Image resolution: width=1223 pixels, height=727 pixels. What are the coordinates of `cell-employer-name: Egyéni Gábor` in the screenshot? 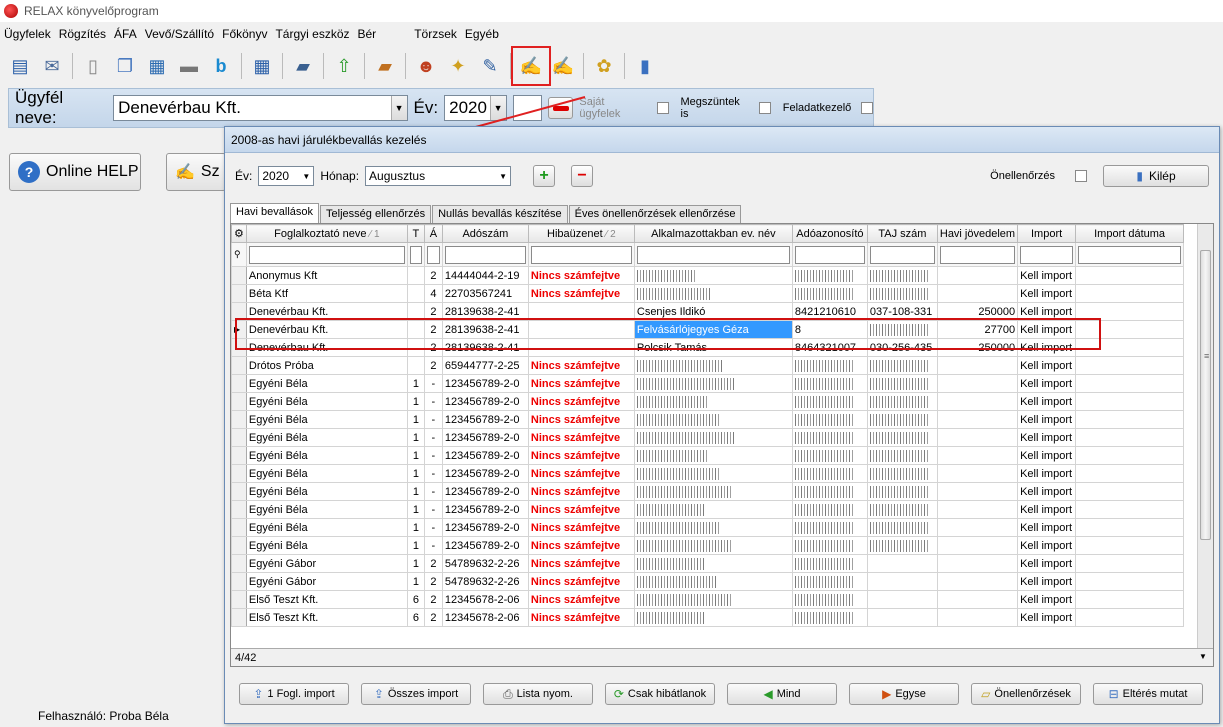 It's located at (326, 563).